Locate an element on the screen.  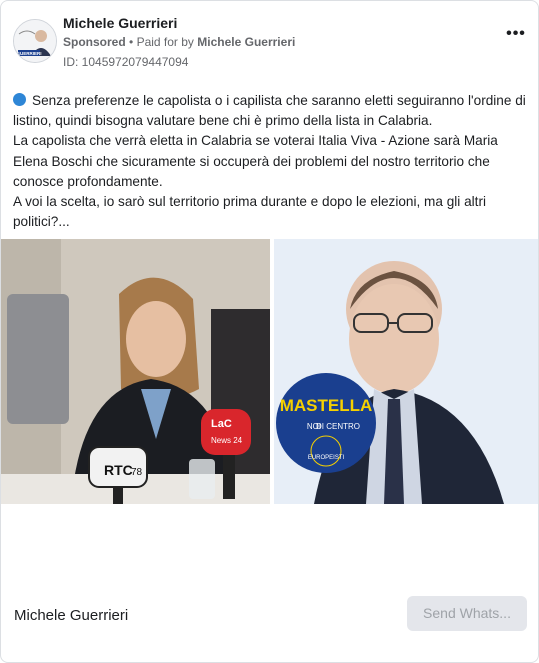
more-options-icon: ••• is located at coordinates (516, 35).